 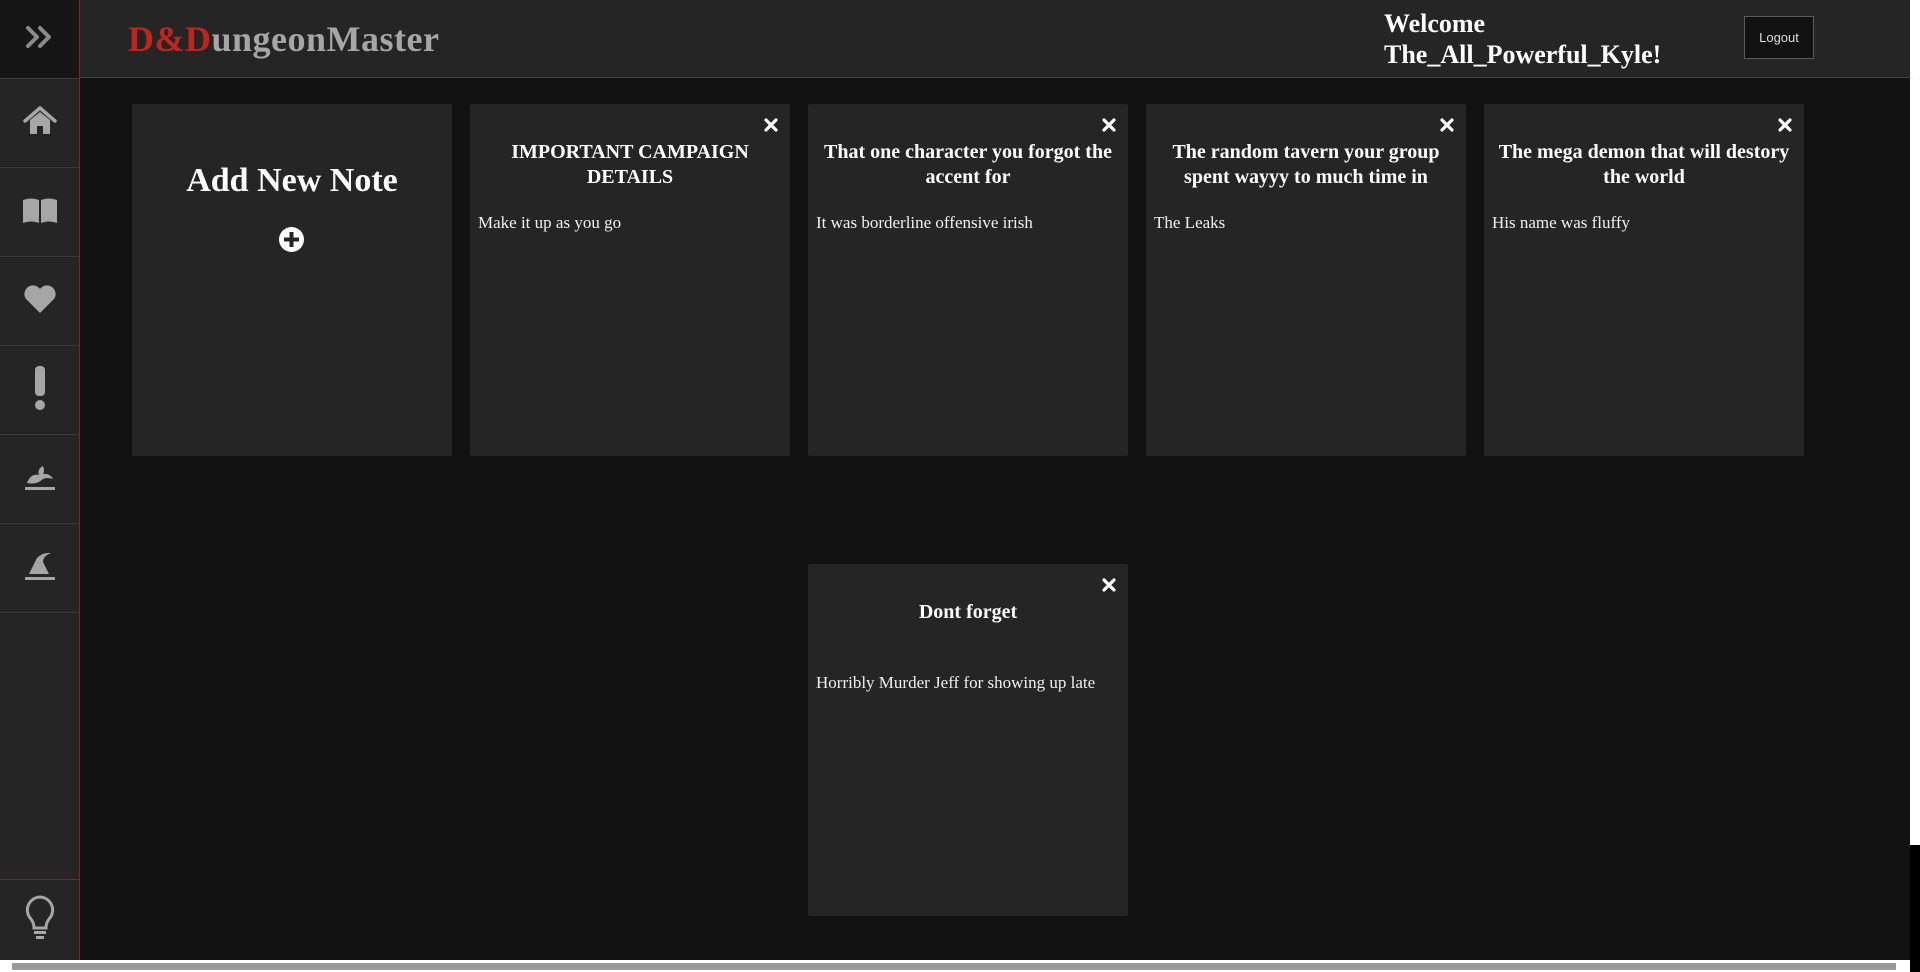 I want to click on note-title: IMPORTANT CAMPAIGN DETAILS, so click(x=630, y=164).